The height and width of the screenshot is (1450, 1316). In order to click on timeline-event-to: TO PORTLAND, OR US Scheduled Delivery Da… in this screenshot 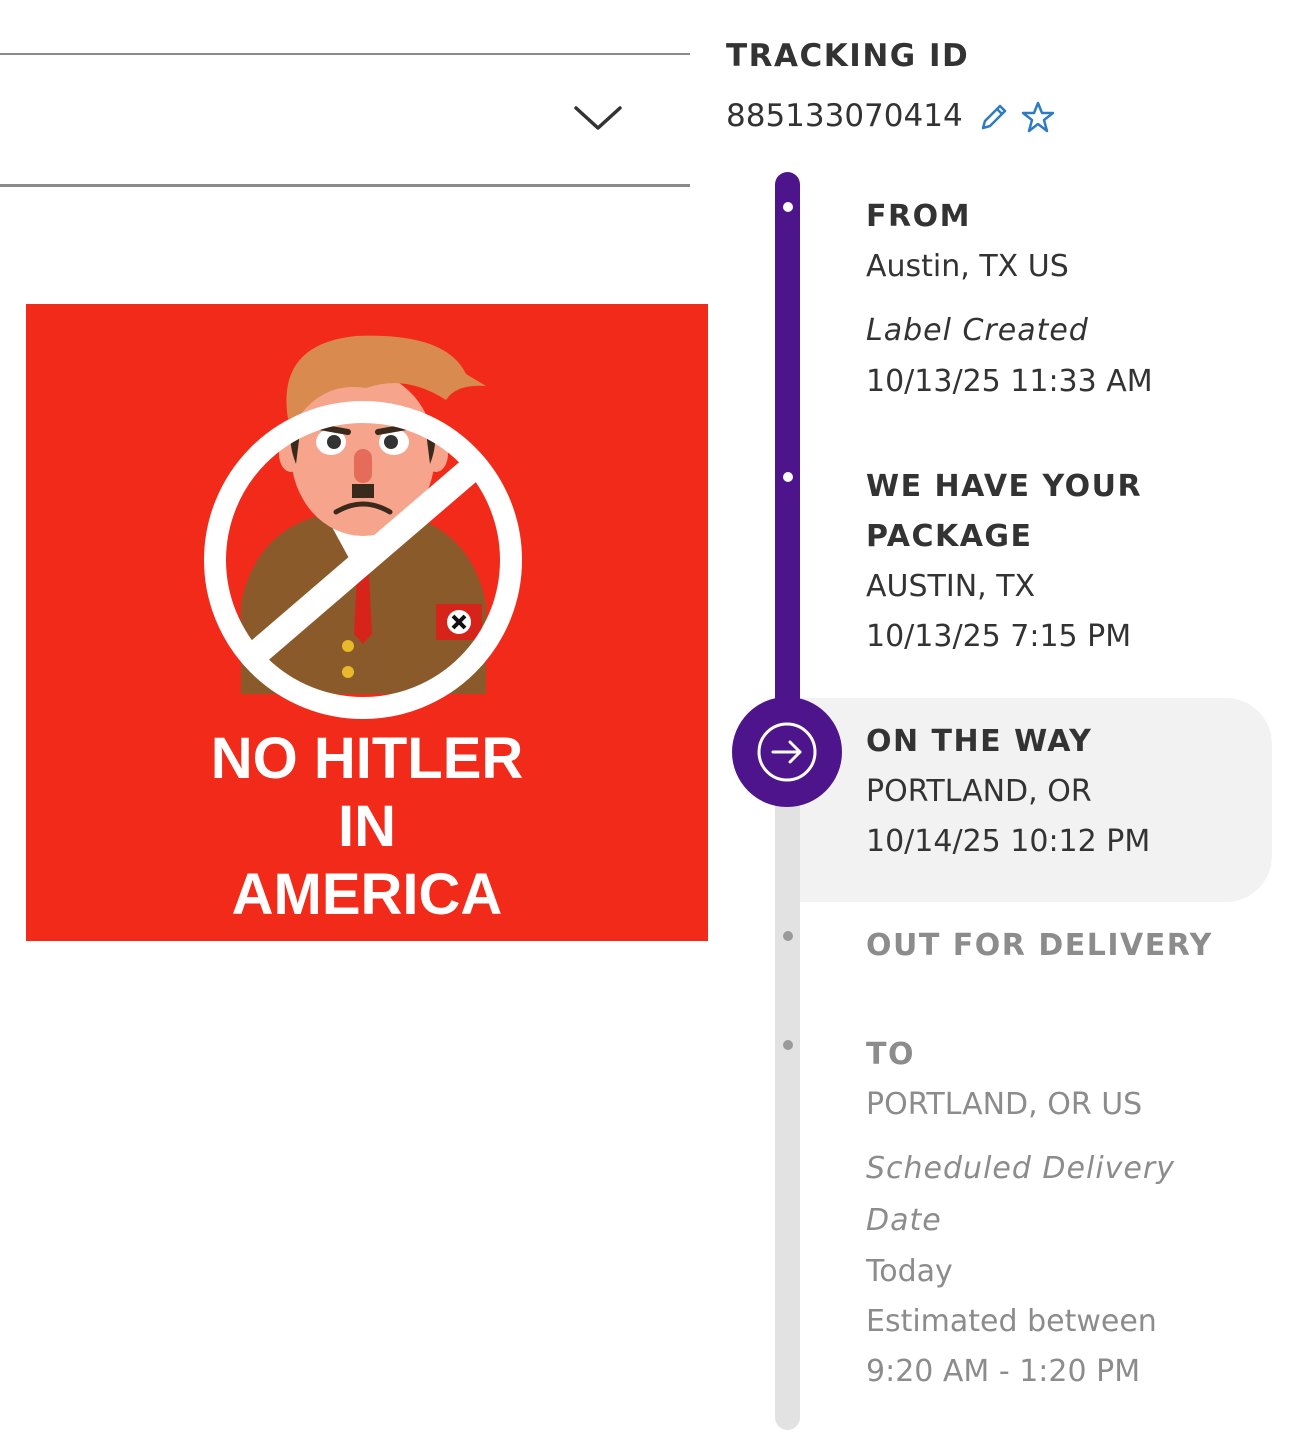, I will do `click(1020, 1213)`.